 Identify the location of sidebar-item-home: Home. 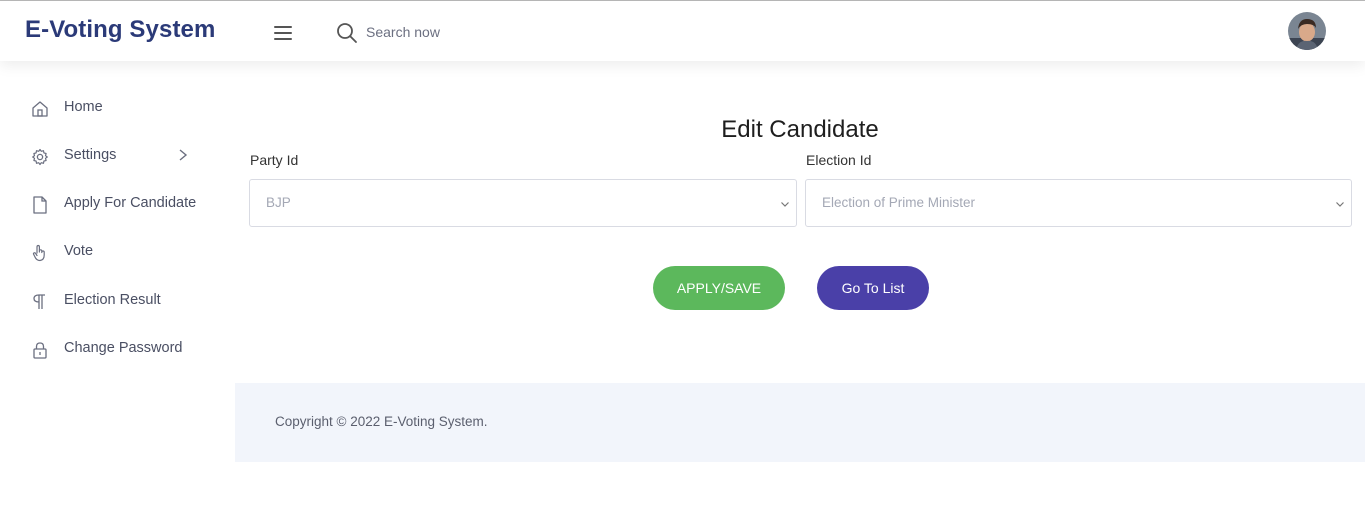
(117, 109).